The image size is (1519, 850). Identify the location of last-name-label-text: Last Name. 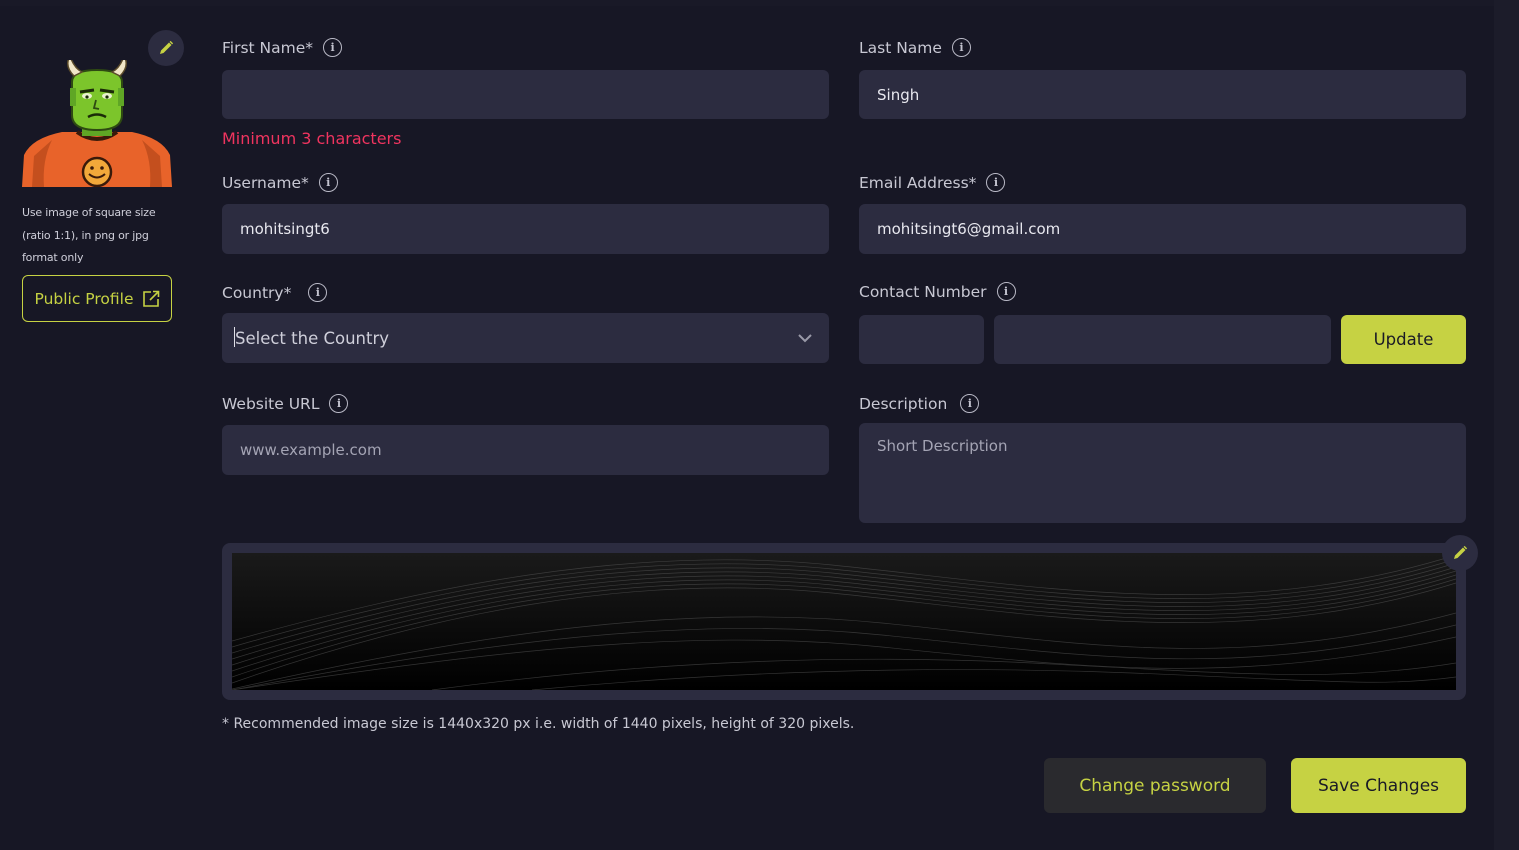
(900, 47).